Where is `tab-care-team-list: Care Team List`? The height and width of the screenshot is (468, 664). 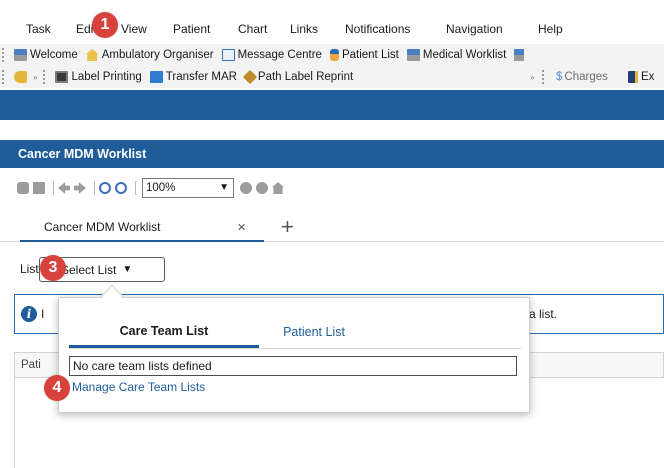 tab-care-team-list: Care Team List is located at coordinates (164, 332).